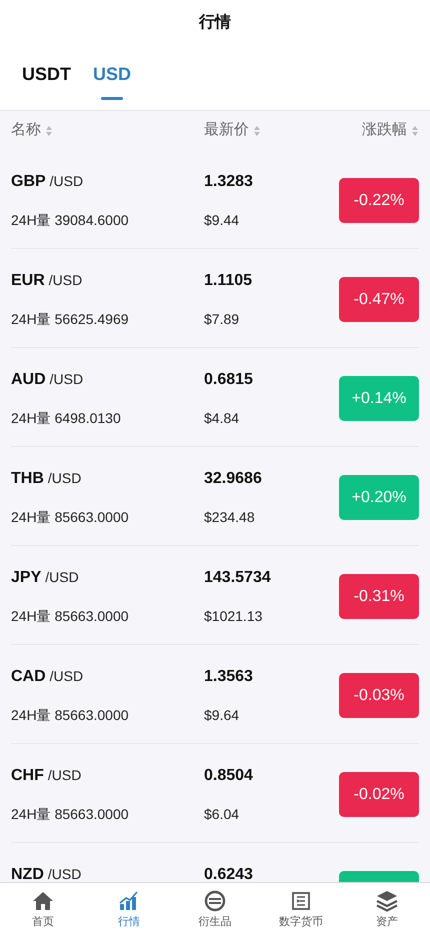  I want to click on home-icon, so click(43, 901).